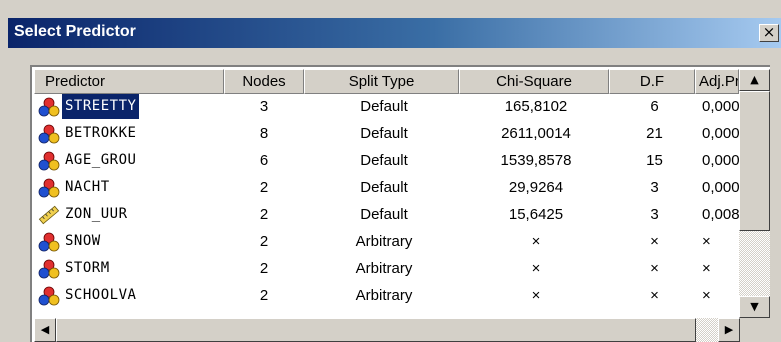  I want to click on predictor-cell: SCHOOLVA, so click(106, 295).